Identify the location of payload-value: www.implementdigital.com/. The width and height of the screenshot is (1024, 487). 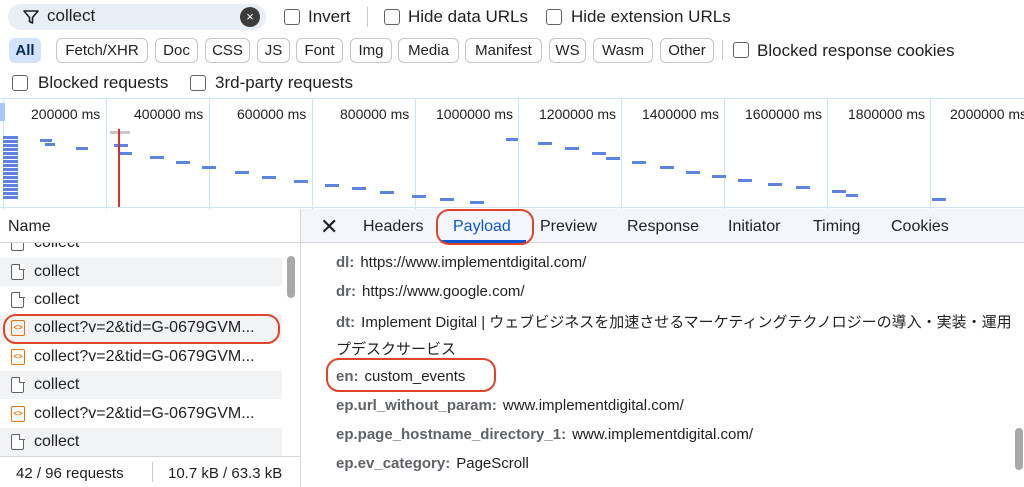
(593, 405).